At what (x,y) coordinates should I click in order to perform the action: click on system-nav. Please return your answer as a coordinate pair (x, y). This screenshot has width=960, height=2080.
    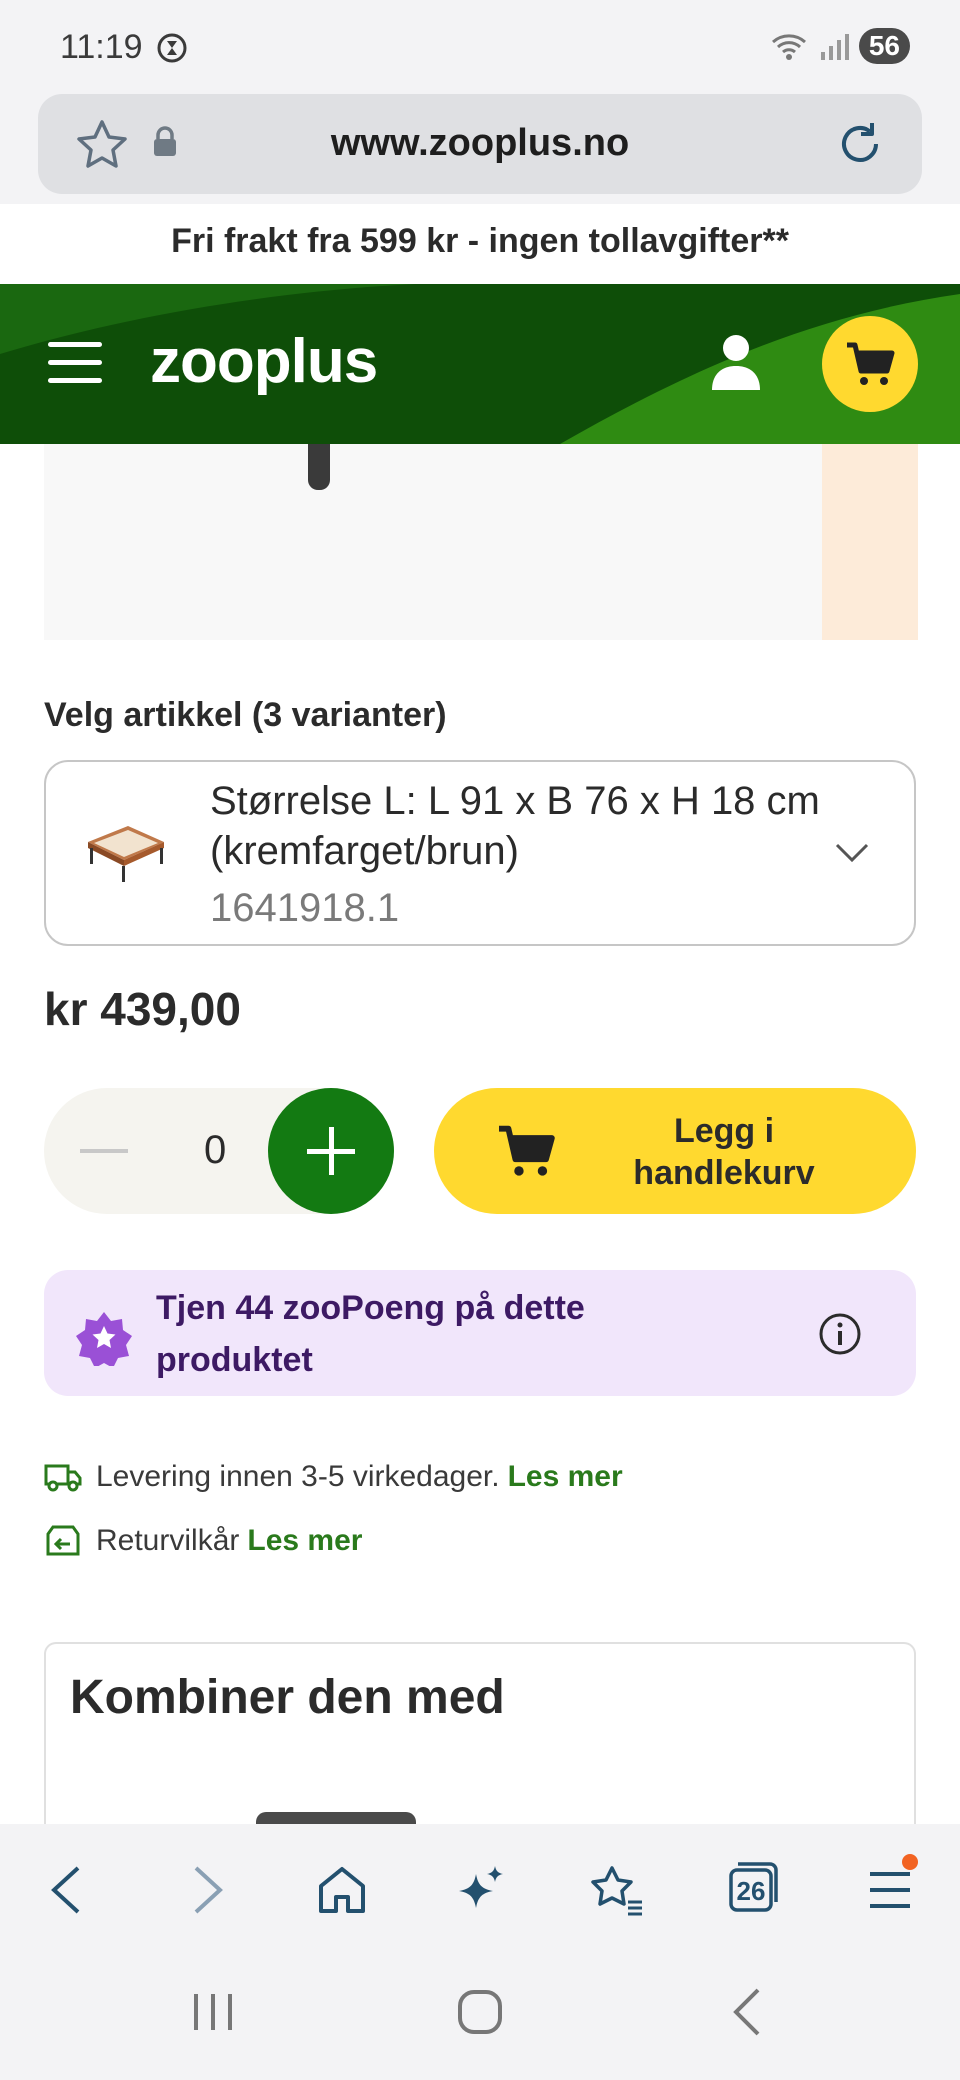
    Looking at the image, I should click on (480, 2016).